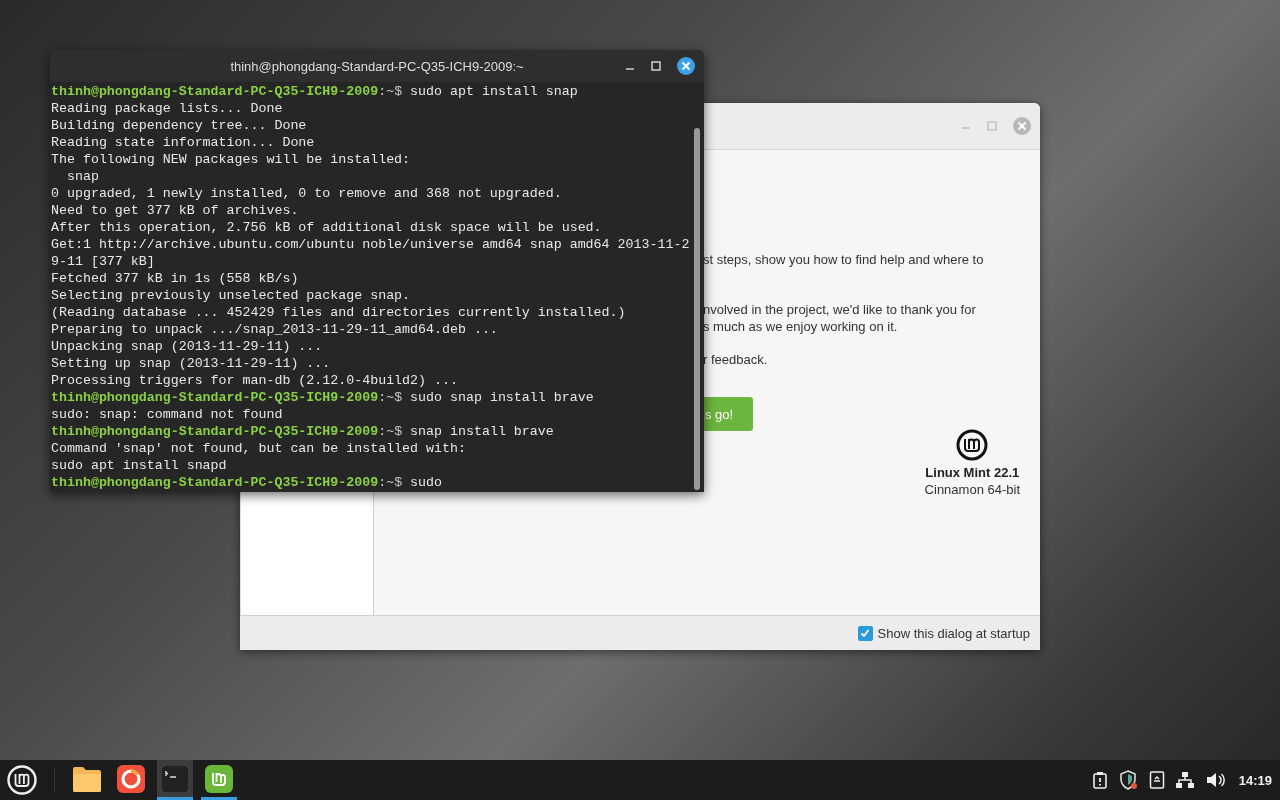  What do you see at coordinates (656, 66) in the screenshot?
I see `maximize-icon` at bounding box center [656, 66].